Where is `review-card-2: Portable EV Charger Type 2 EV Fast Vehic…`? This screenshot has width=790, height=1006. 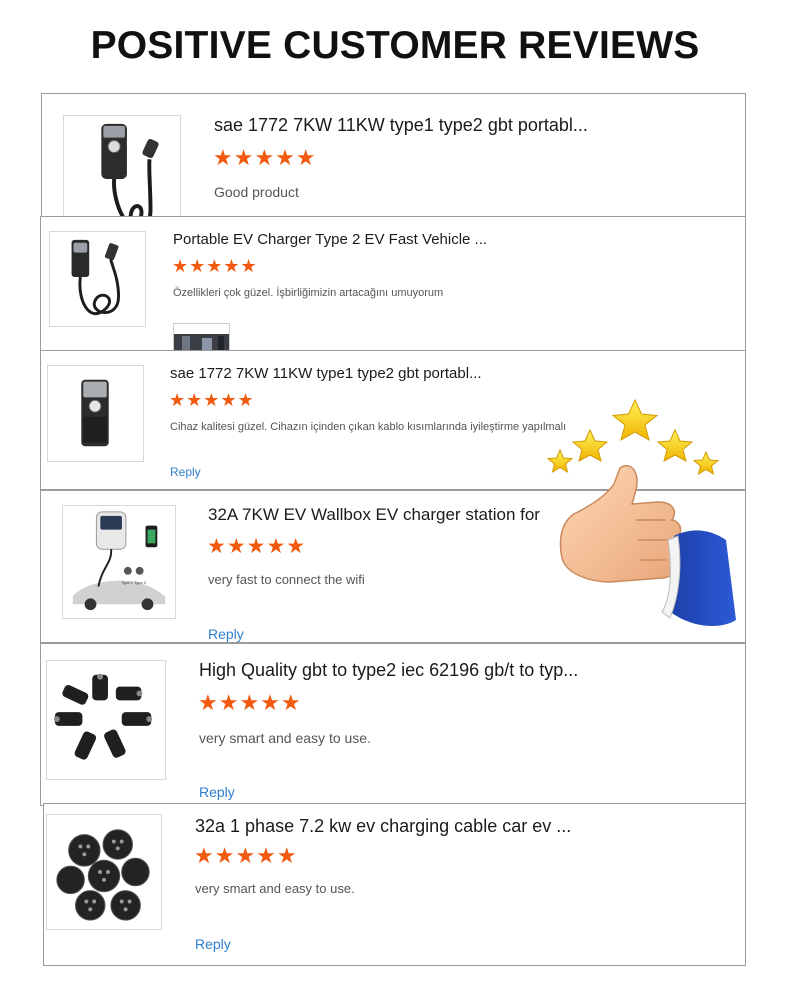
review-card-2: Portable EV Charger Type 2 EV Fast Vehic… is located at coordinates (393, 286).